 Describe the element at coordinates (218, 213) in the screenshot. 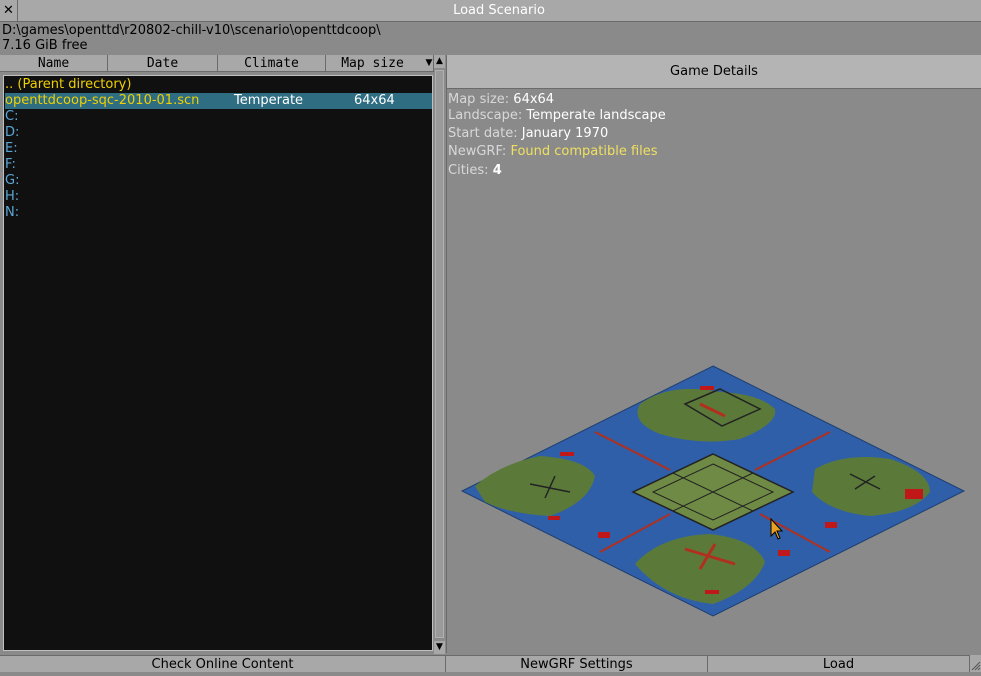

I see `list-item-drive: N:` at that location.